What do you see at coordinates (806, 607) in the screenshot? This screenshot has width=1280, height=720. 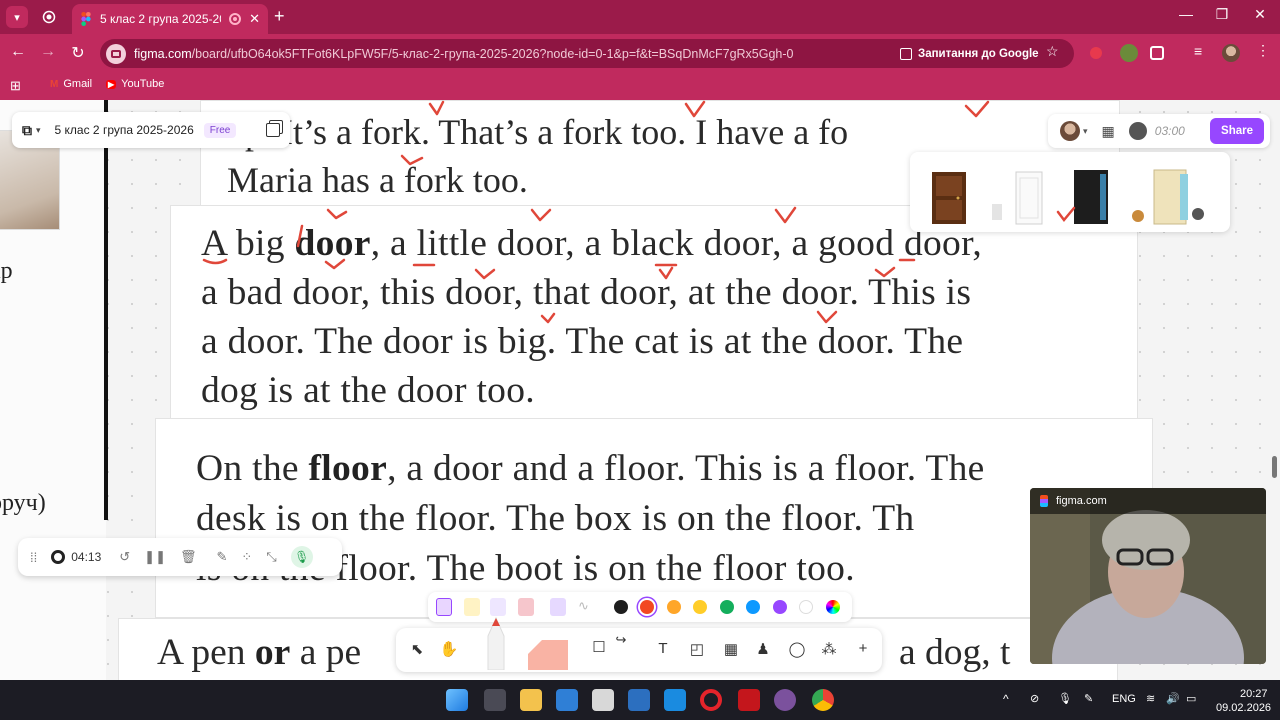 I see `color-swatch-white` at bounding box center [806, 607].